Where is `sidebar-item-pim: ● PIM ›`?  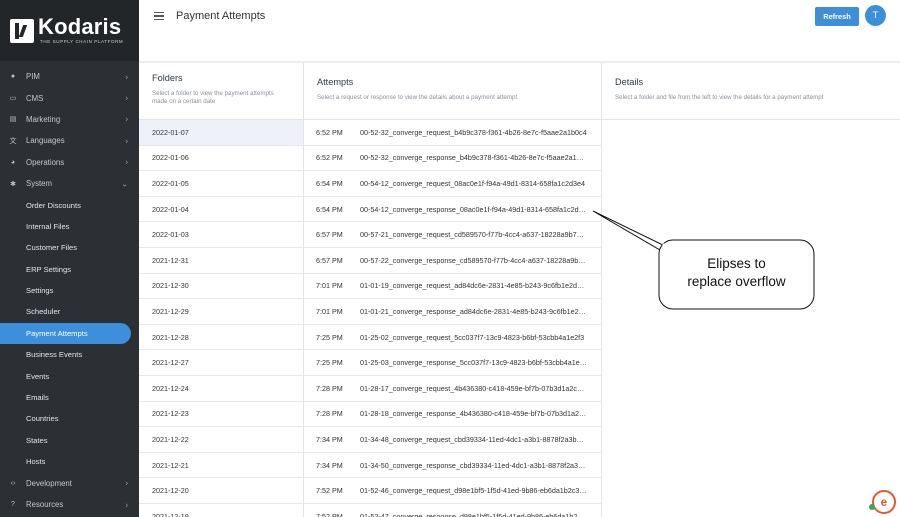 sidebar-item-pim: ● PIM › is located at coordinates (69, 76).